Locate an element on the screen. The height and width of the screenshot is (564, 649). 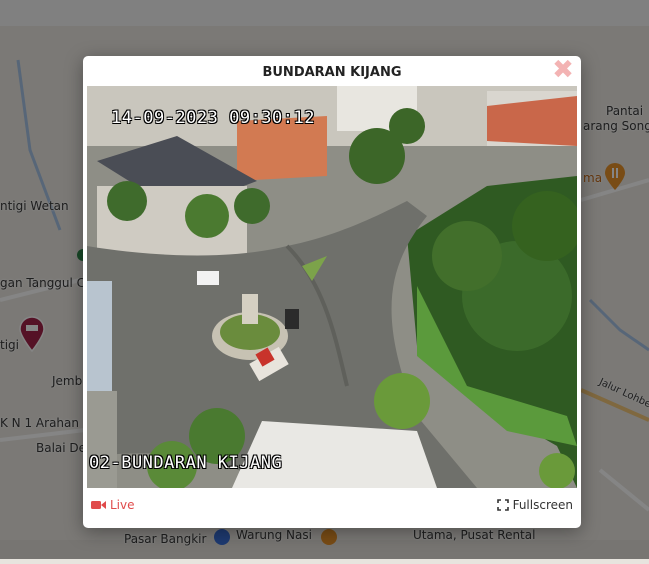
video-camera-icon is located at coordinates (98, 505).